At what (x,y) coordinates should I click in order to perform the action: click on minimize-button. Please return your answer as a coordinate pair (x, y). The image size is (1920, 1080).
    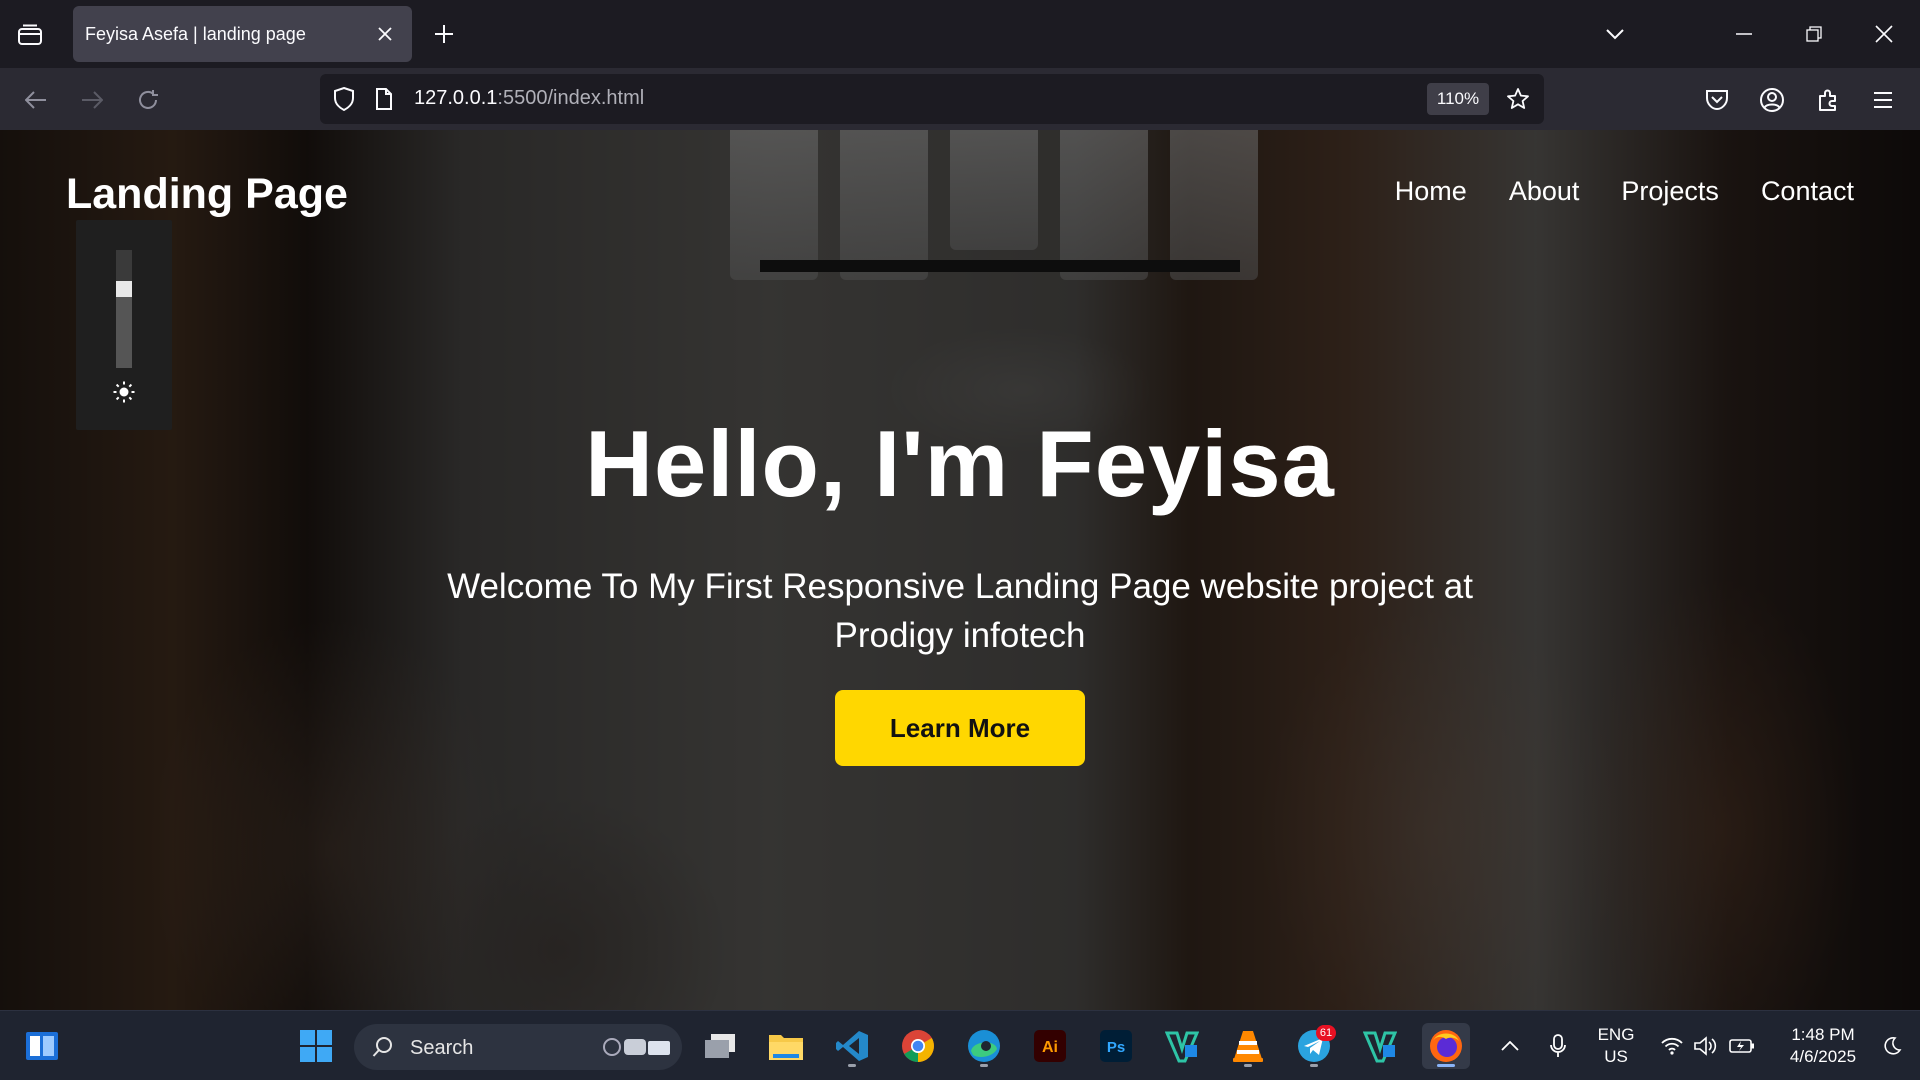
    Looking at the image, I should click on (1744, 34).